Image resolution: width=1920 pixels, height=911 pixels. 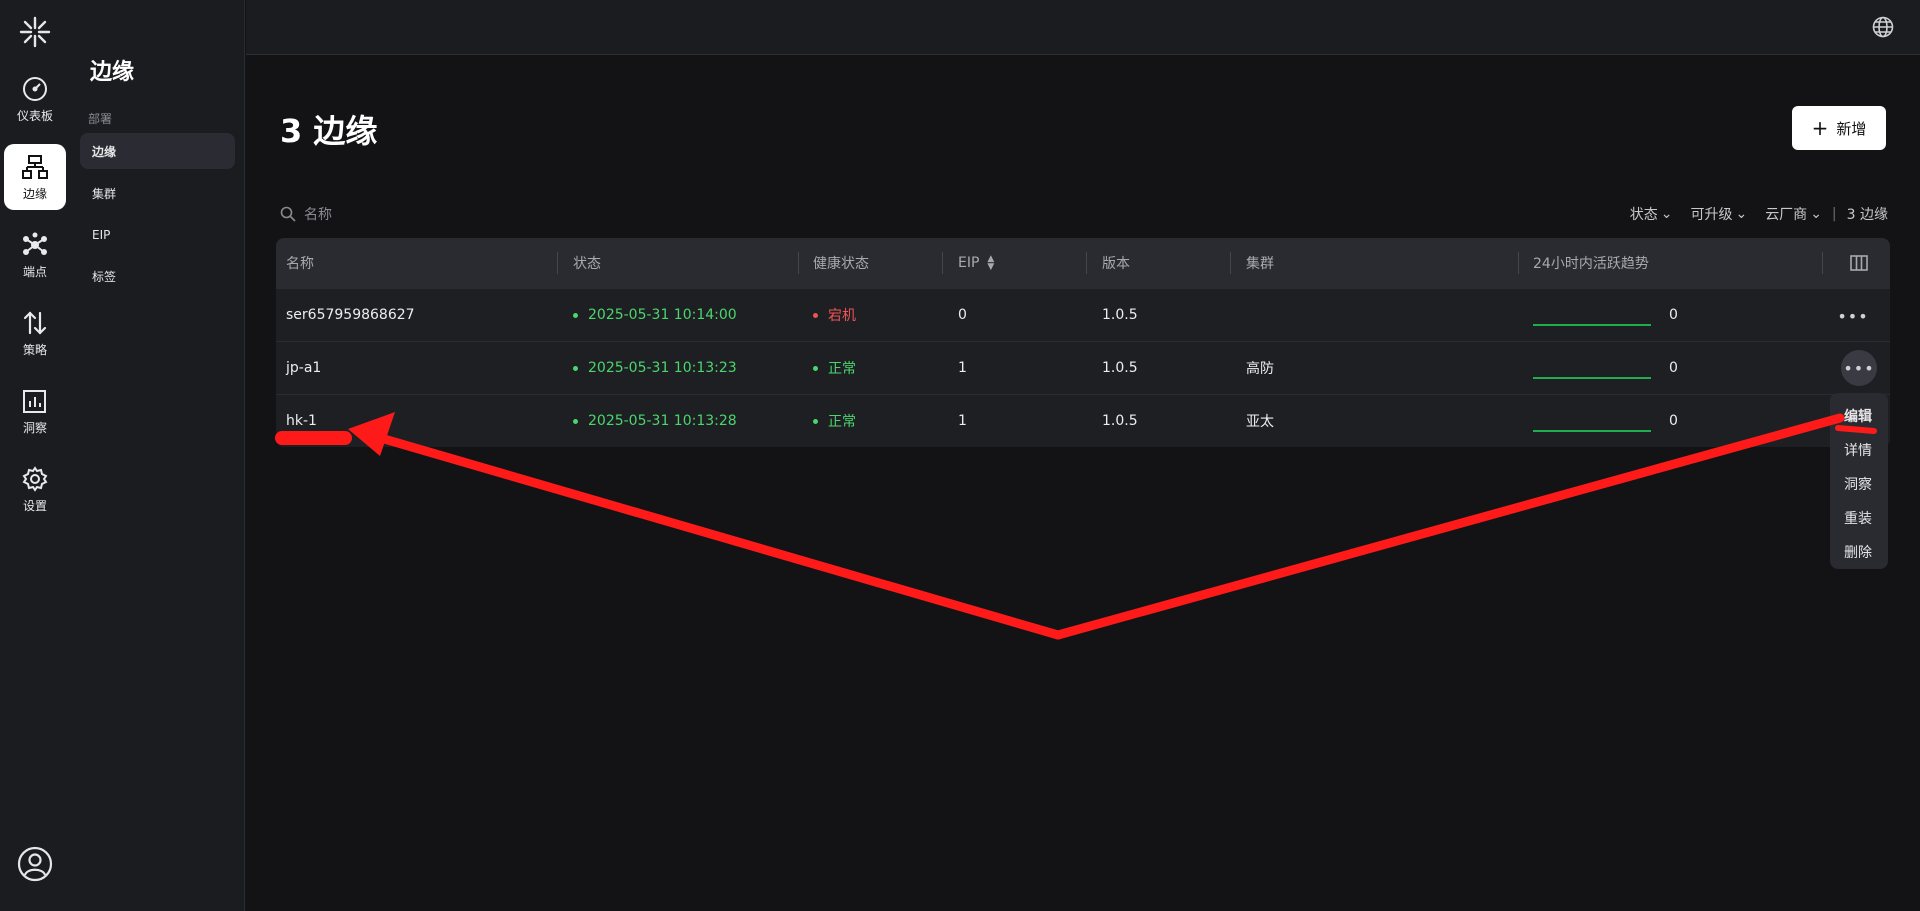 What do you see at coordinates (112, 72) in the screenshot?
I see `subnav-title: 边缘` at bounding box center [112, 72].